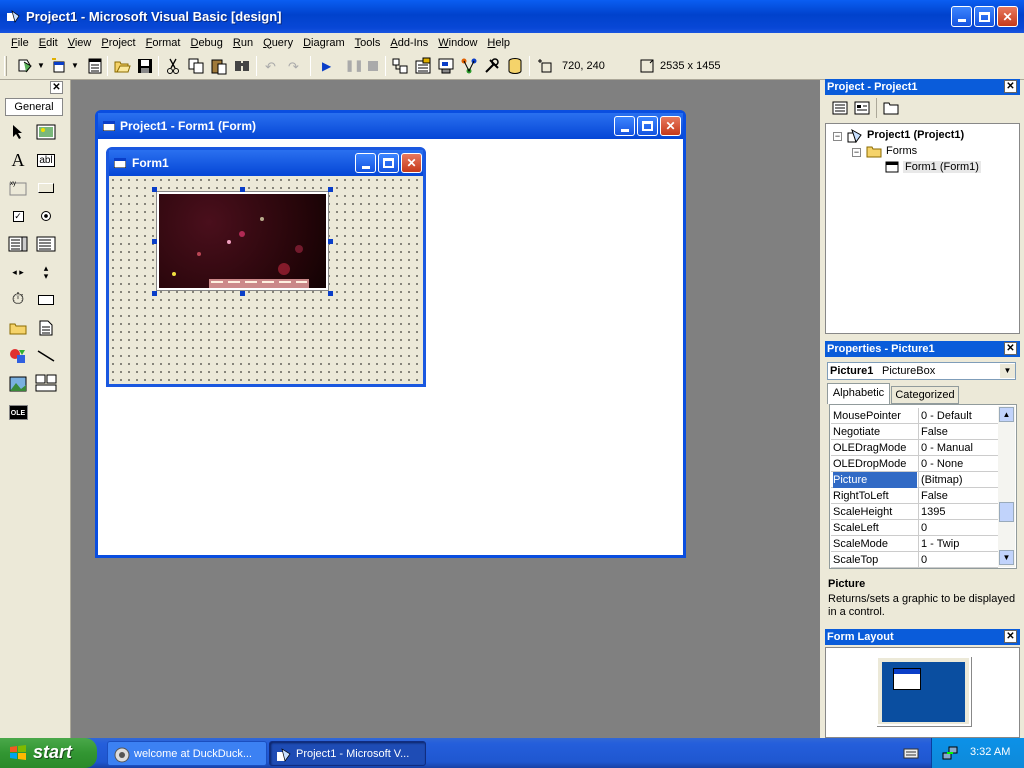  I want to click on property-row-selected: Picture (Bitmap), so click(914, 480).